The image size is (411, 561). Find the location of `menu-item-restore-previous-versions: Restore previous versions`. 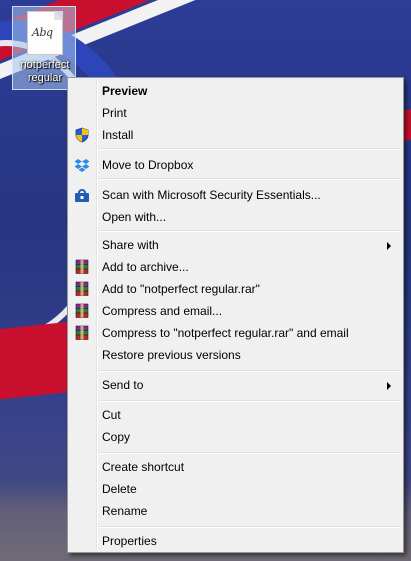

menu-item-restore-previous-versions: Restore previous versions is located at coordinates (235, 355).